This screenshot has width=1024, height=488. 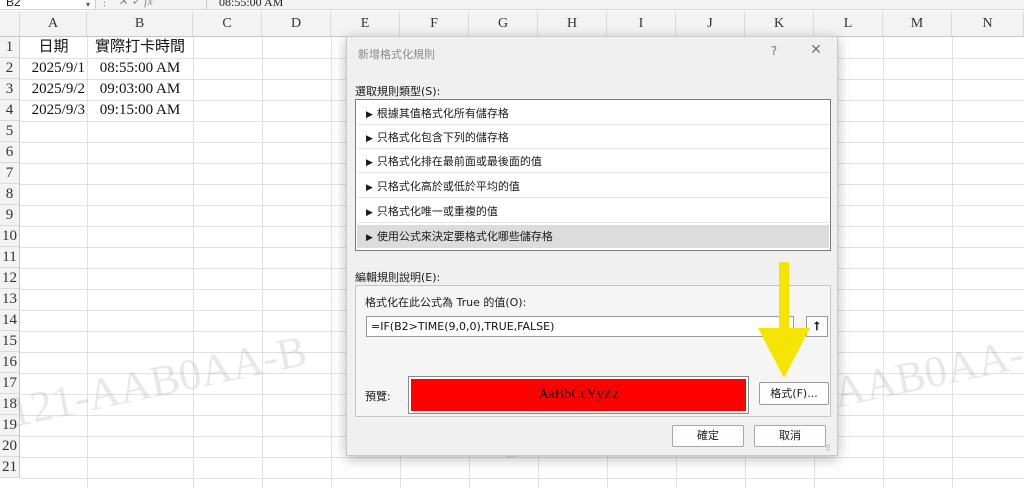 What do you see at coordinates (10, 236) in the screenshot?
I see `row-header: 10` at bounding box center [10, 236].